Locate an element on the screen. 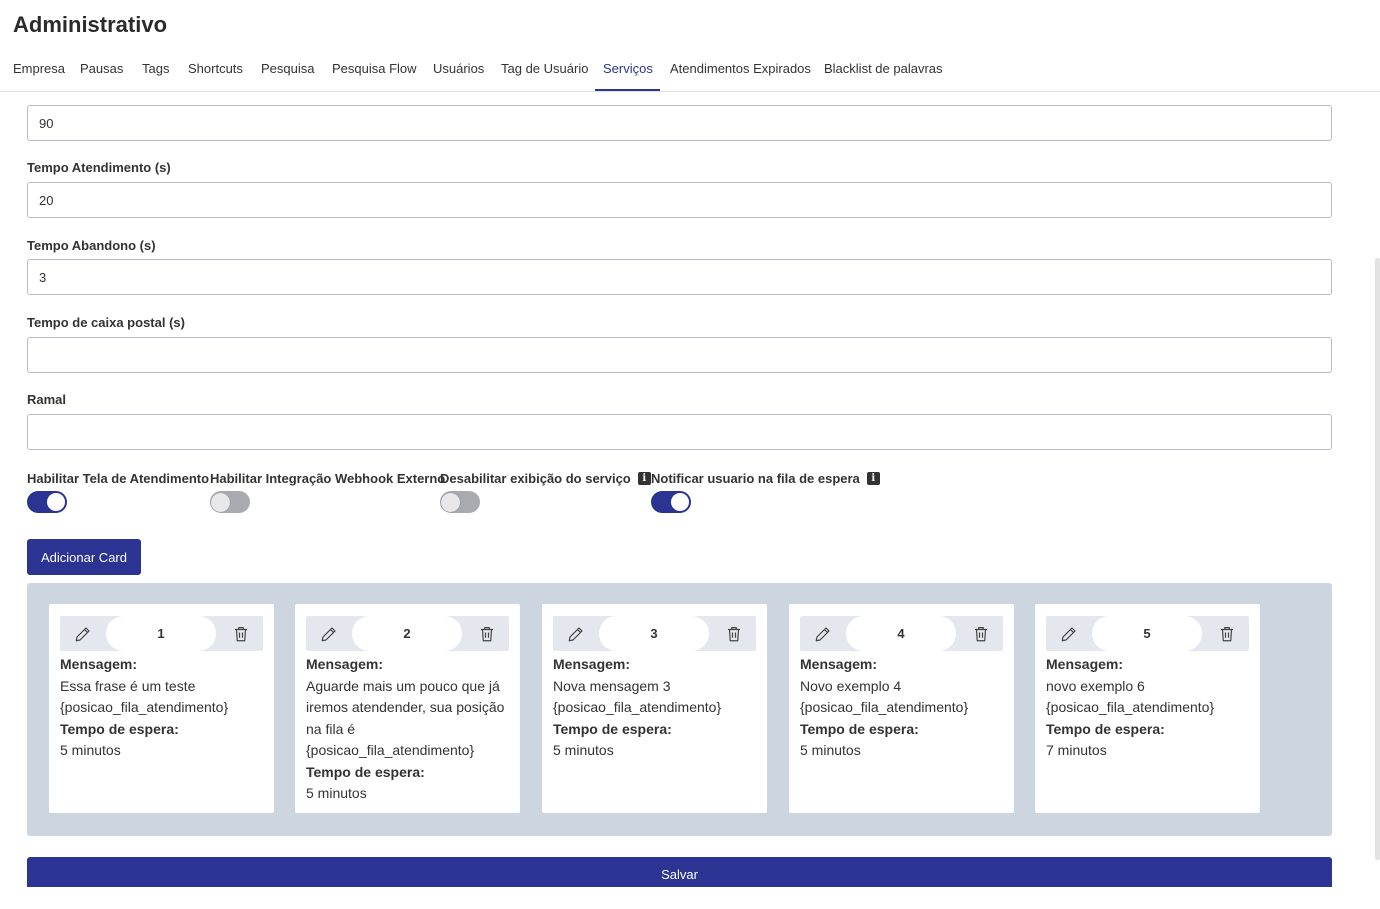 Image resolution: width=1380 pixels, height=909 pixels. card-wait: 7 minutos is located at coordinates (1076, 750).